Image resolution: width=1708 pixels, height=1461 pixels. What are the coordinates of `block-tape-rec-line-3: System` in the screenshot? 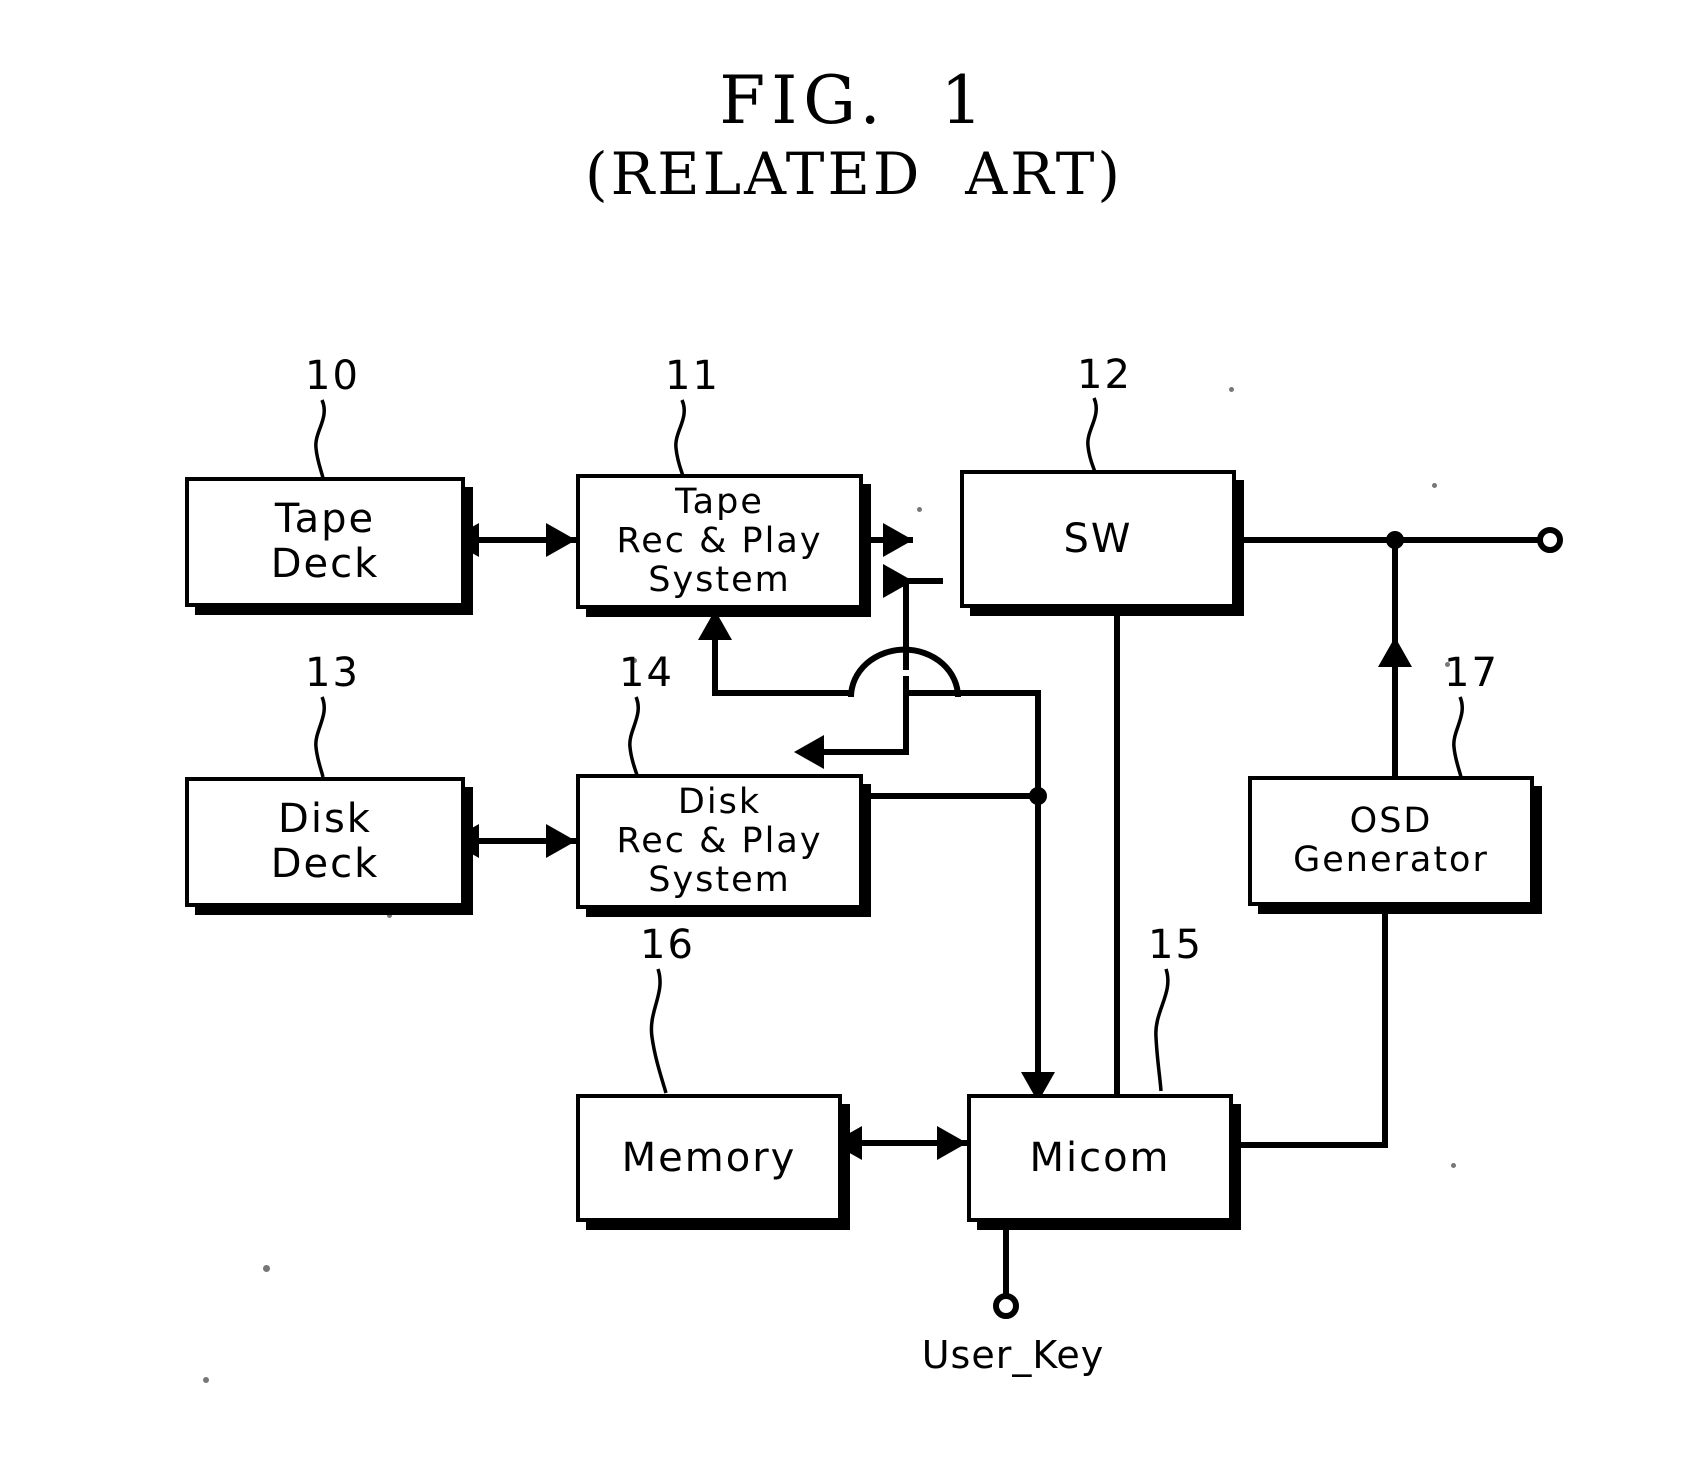 It's located at (719, 580).